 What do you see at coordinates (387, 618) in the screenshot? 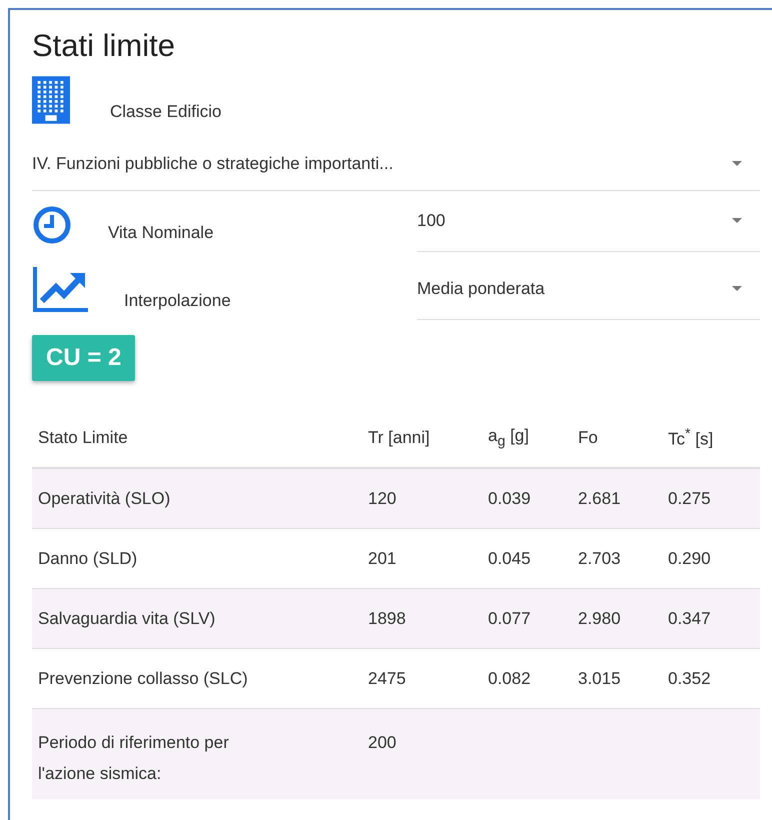
I see `table-cell: 1898` at bounding box center [387, 618].